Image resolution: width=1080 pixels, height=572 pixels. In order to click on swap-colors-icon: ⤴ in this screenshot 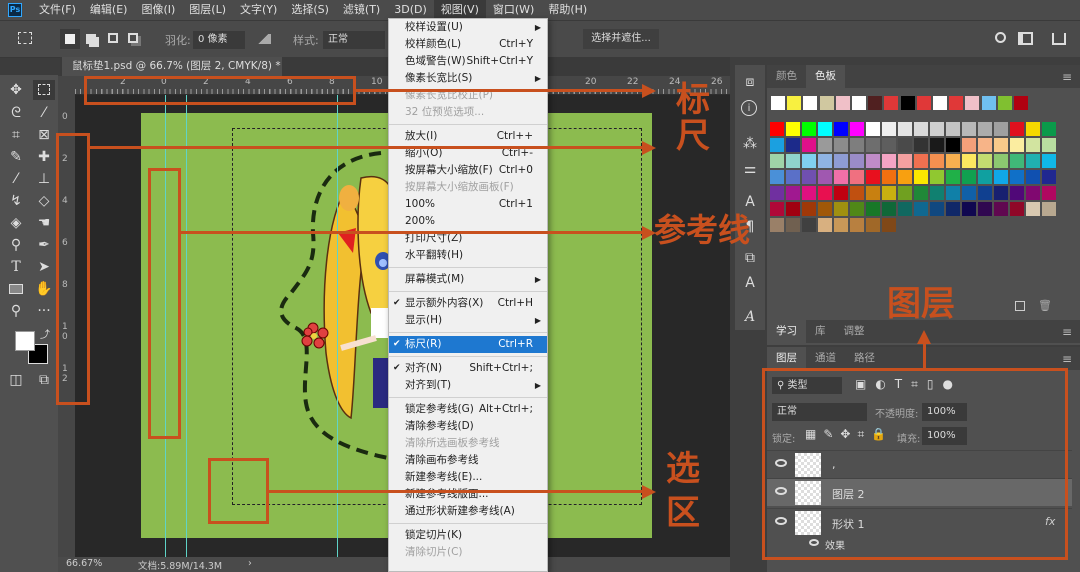, I will do `click(45, 333)`.